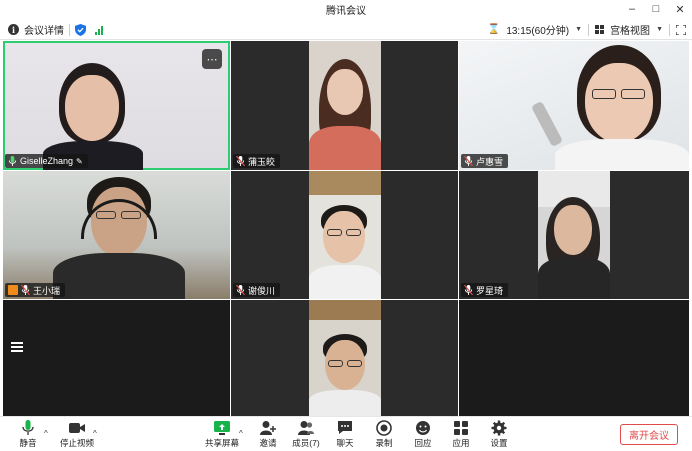 Image resolution: width=692 pixels, height=451 pixels. Describe the element at coordinates (268, 428) in the screenshot. I see `invite-user-icon` at that location.